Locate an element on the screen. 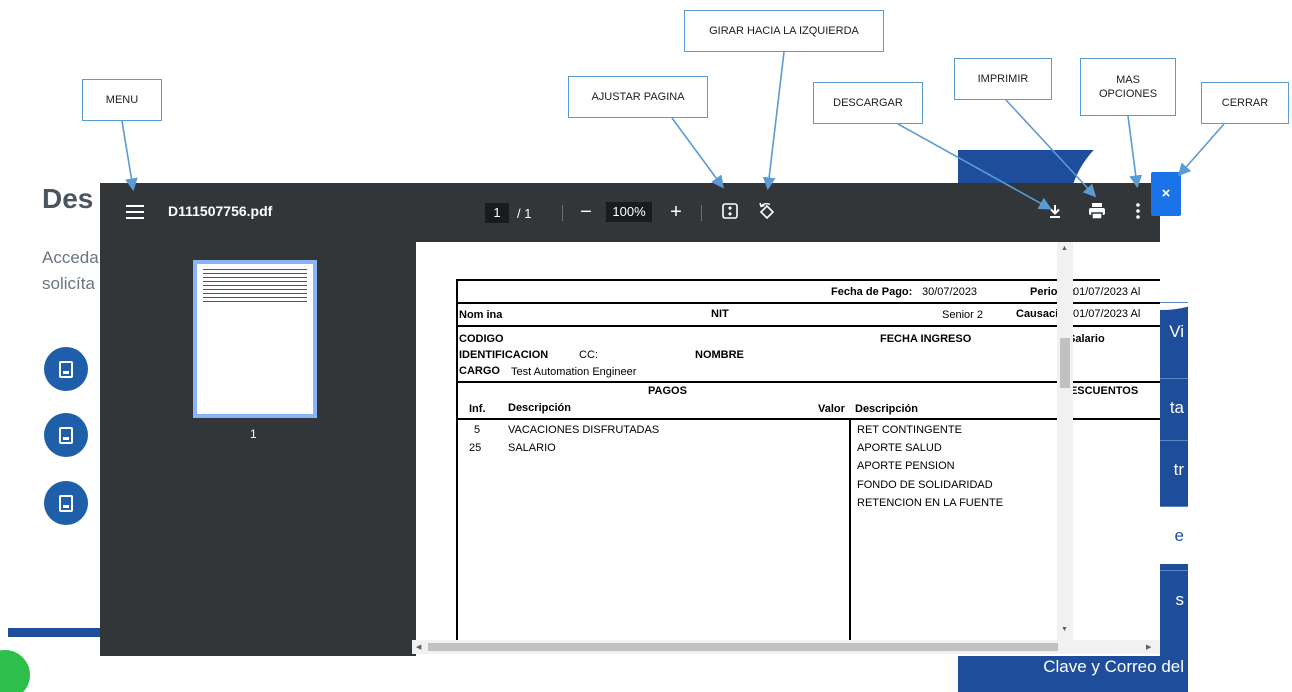  pagos-desc: SALARIO is located at coordinates (532, 448).